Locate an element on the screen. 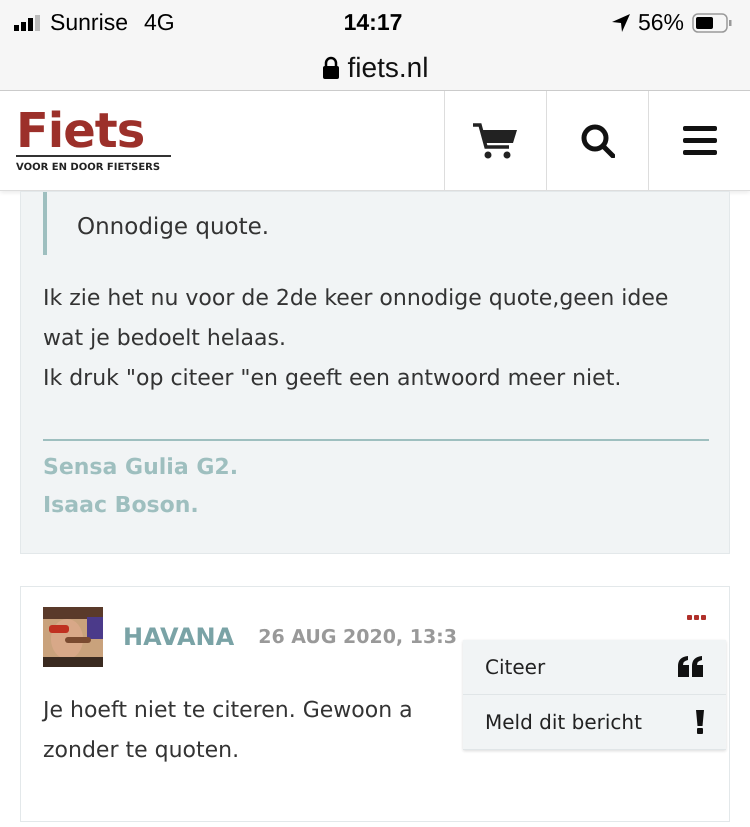  search-icon is located at coordinates (597, 141).